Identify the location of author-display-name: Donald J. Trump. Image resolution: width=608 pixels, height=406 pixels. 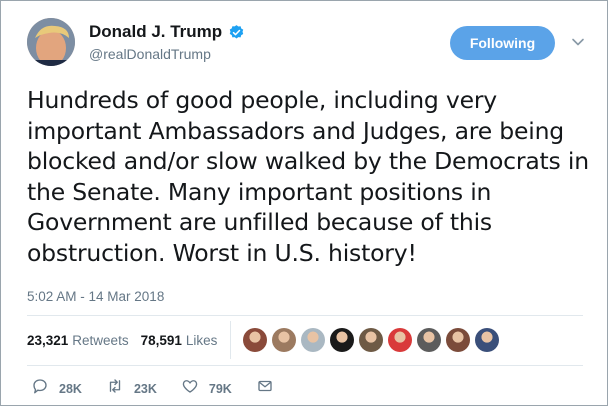
(155, 32).